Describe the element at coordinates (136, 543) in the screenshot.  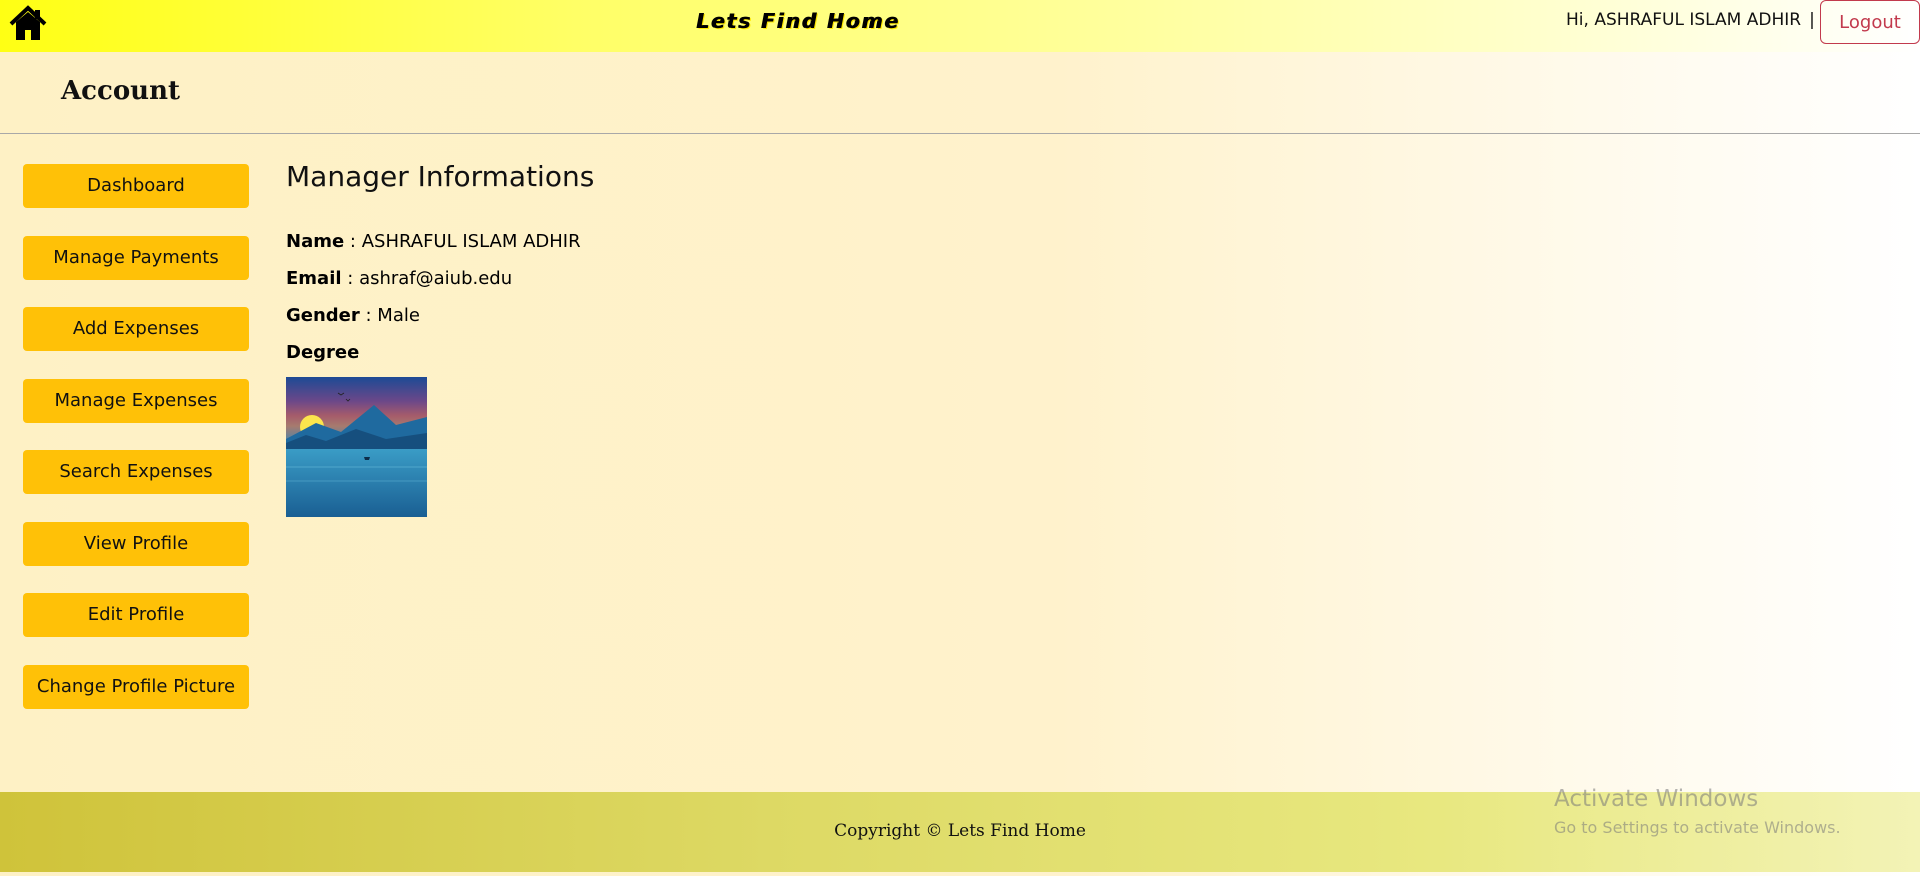
I see `view-profile-button: View Profile` at that location.